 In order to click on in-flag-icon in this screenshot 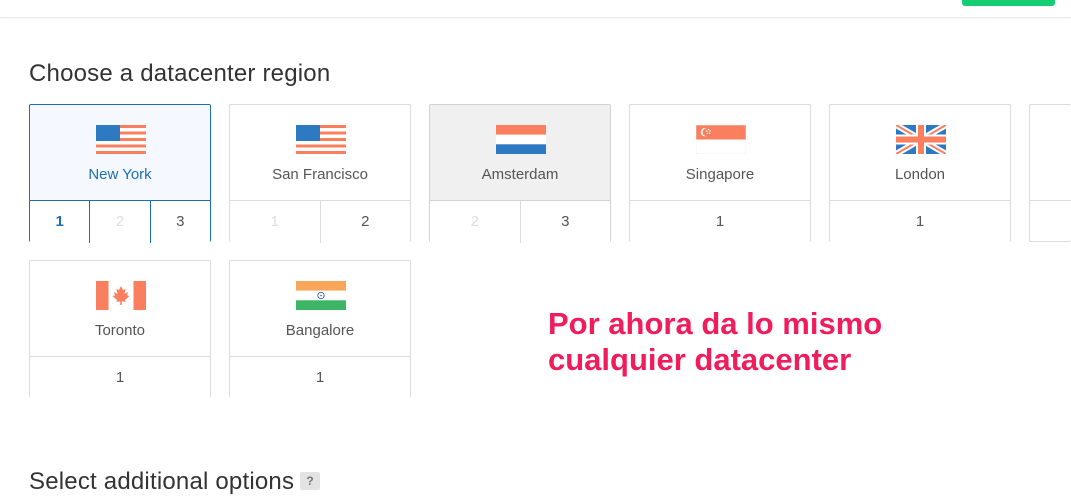, I will do `click(321, 295)`.